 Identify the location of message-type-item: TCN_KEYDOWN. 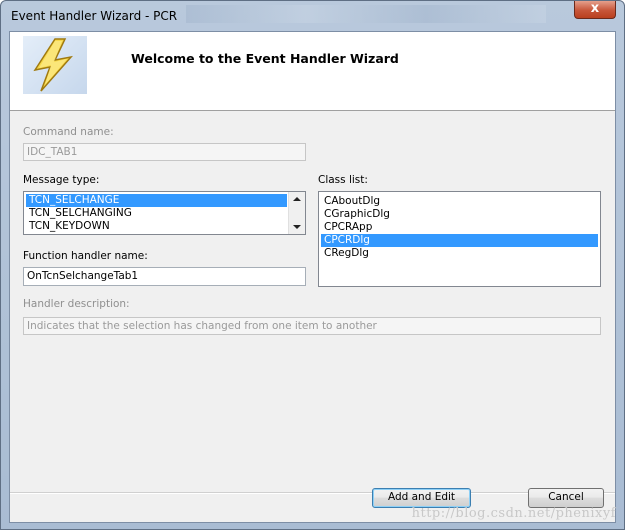
(156, 226).